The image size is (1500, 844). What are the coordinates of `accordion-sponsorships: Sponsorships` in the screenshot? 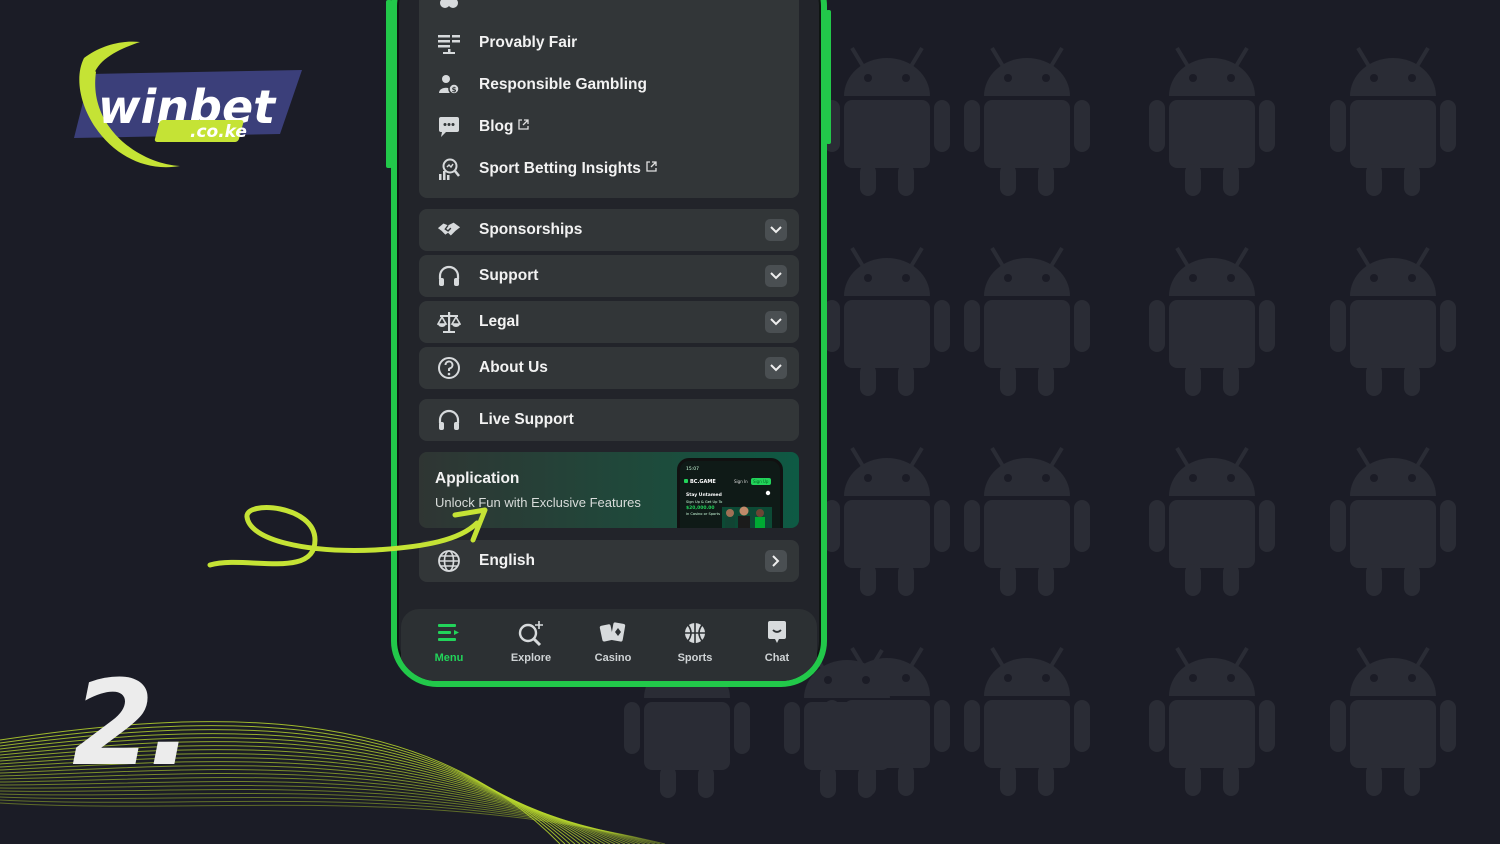 It's located at (609, 230).